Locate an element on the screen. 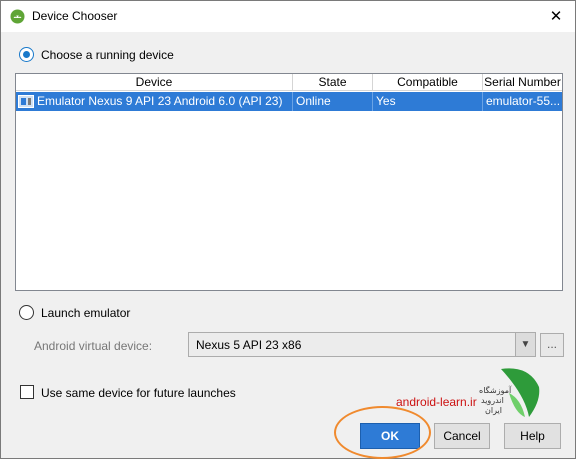  launch-emulator-label: Launch emulator is located at coordinates (85, 313).